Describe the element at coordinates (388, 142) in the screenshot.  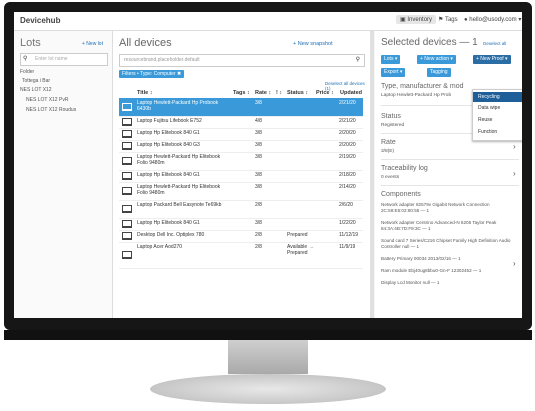
I see `rate-label: Rate` at that location.